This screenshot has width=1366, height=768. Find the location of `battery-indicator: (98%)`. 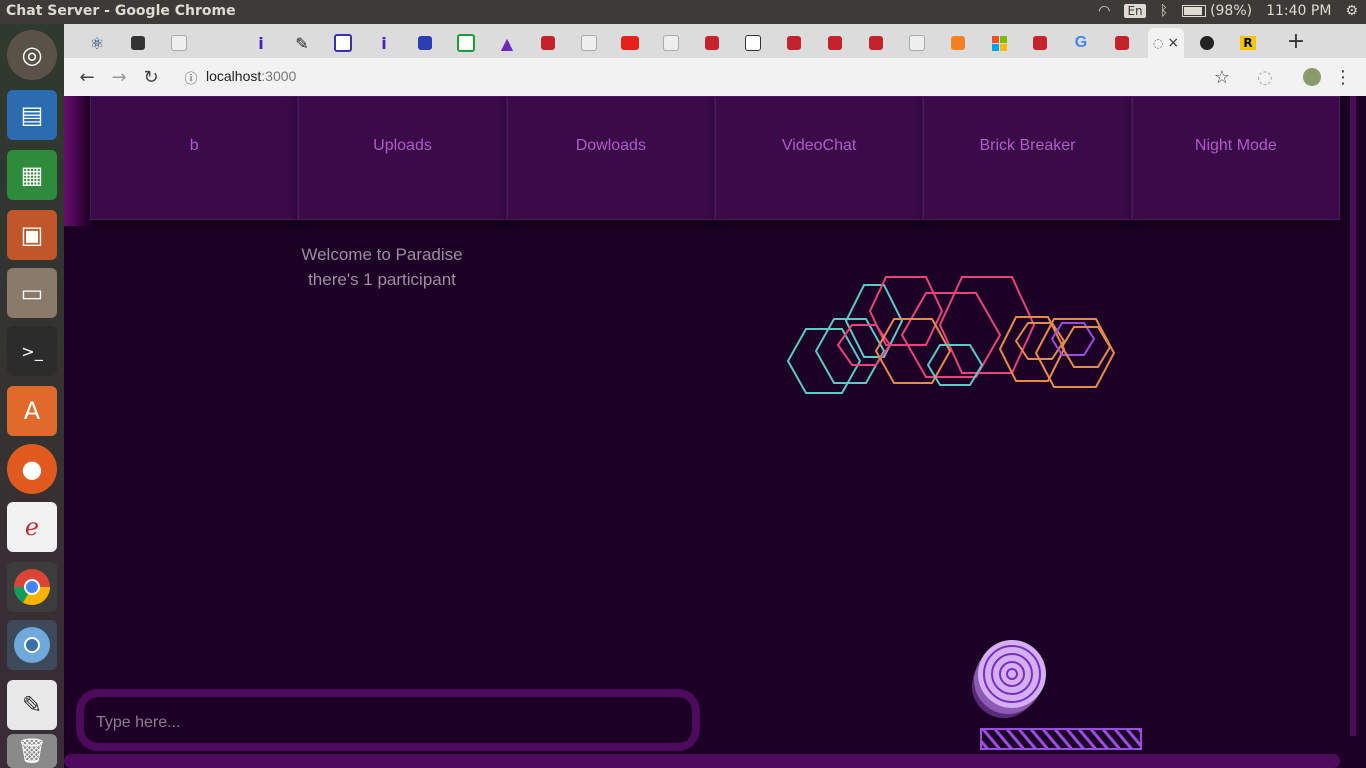

battery-indicator: (98%) is located at coordinates (1217, 11).